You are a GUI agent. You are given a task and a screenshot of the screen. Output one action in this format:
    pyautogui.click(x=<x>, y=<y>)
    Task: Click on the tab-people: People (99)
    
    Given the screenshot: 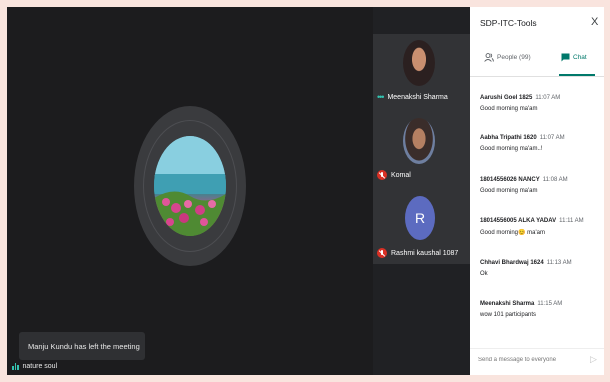 What is the action you would take?
    pyautogui.click(x=507, y=57)
    